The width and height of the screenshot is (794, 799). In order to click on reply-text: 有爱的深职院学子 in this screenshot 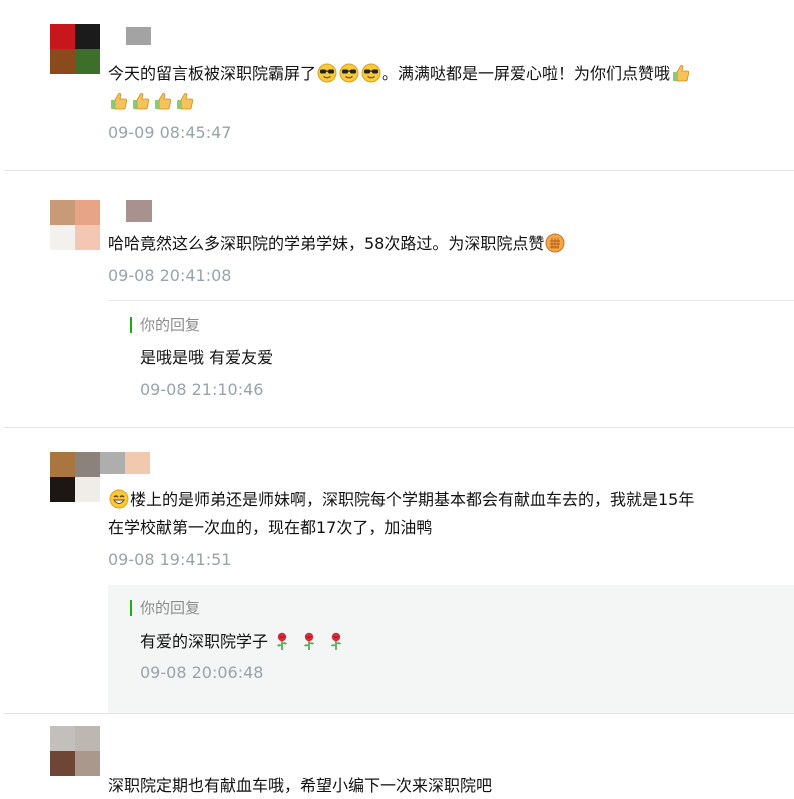, I will do `click(243, 641)`.